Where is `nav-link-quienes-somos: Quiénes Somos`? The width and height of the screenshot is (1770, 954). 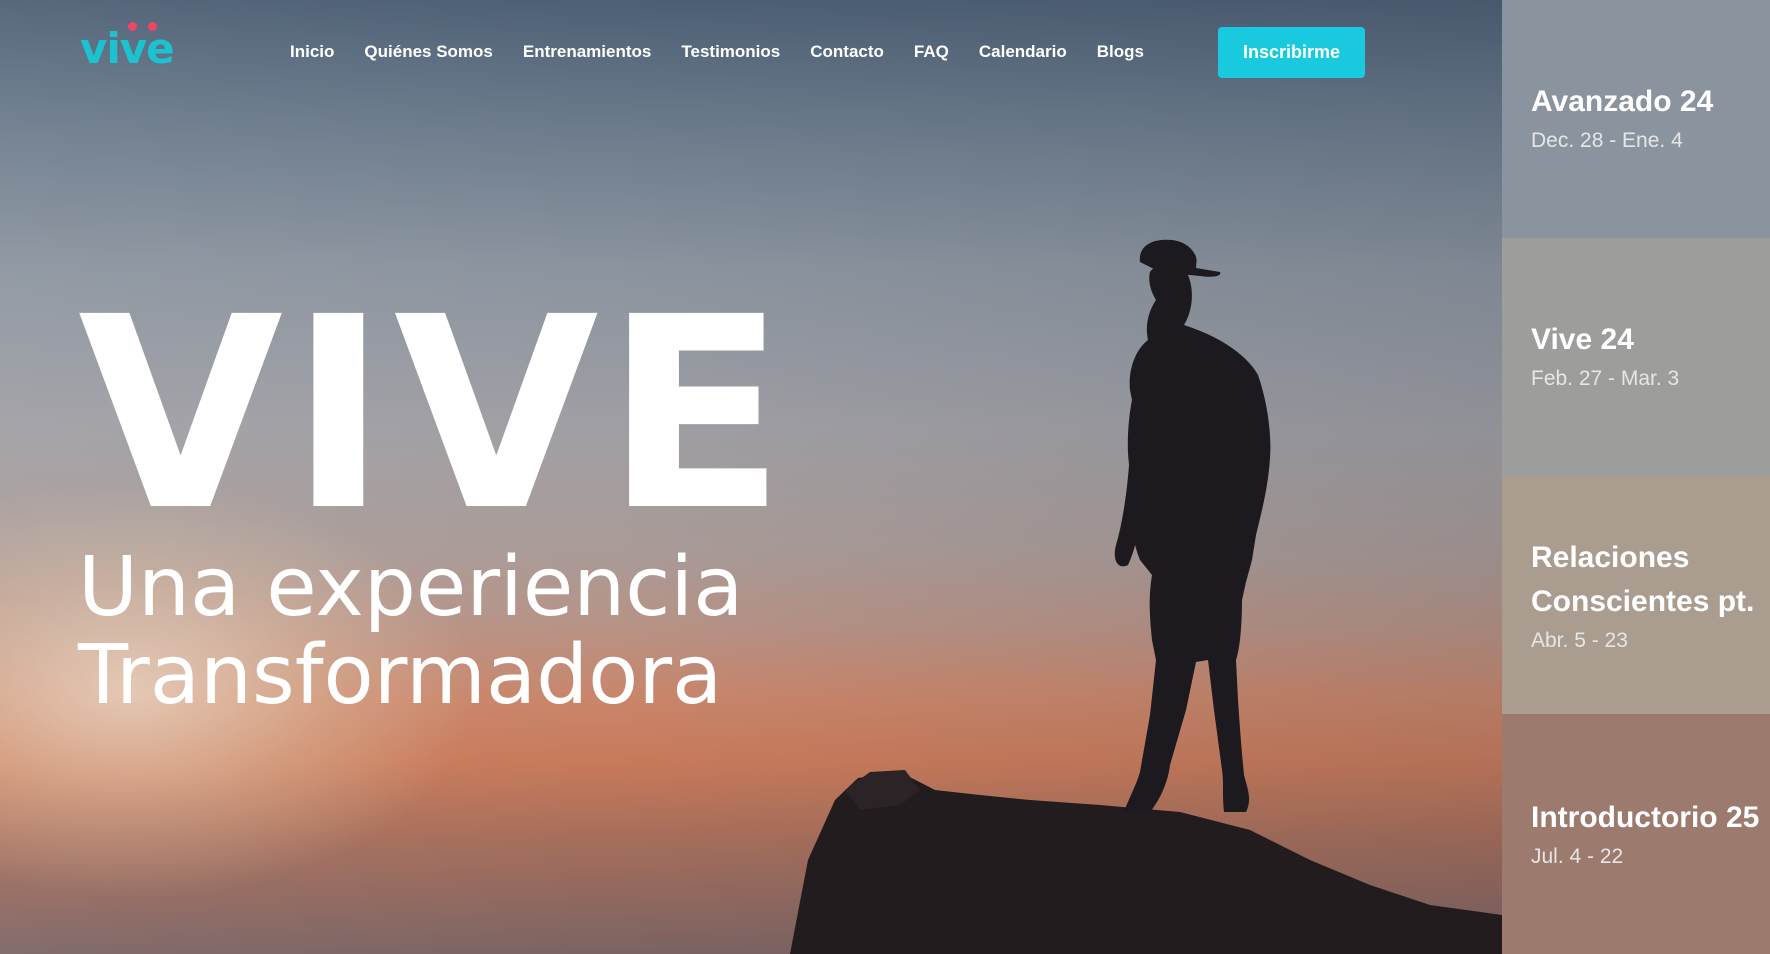
nav-link-quienes-somos: Quiénes Somos is located at coordinates (428, 52).